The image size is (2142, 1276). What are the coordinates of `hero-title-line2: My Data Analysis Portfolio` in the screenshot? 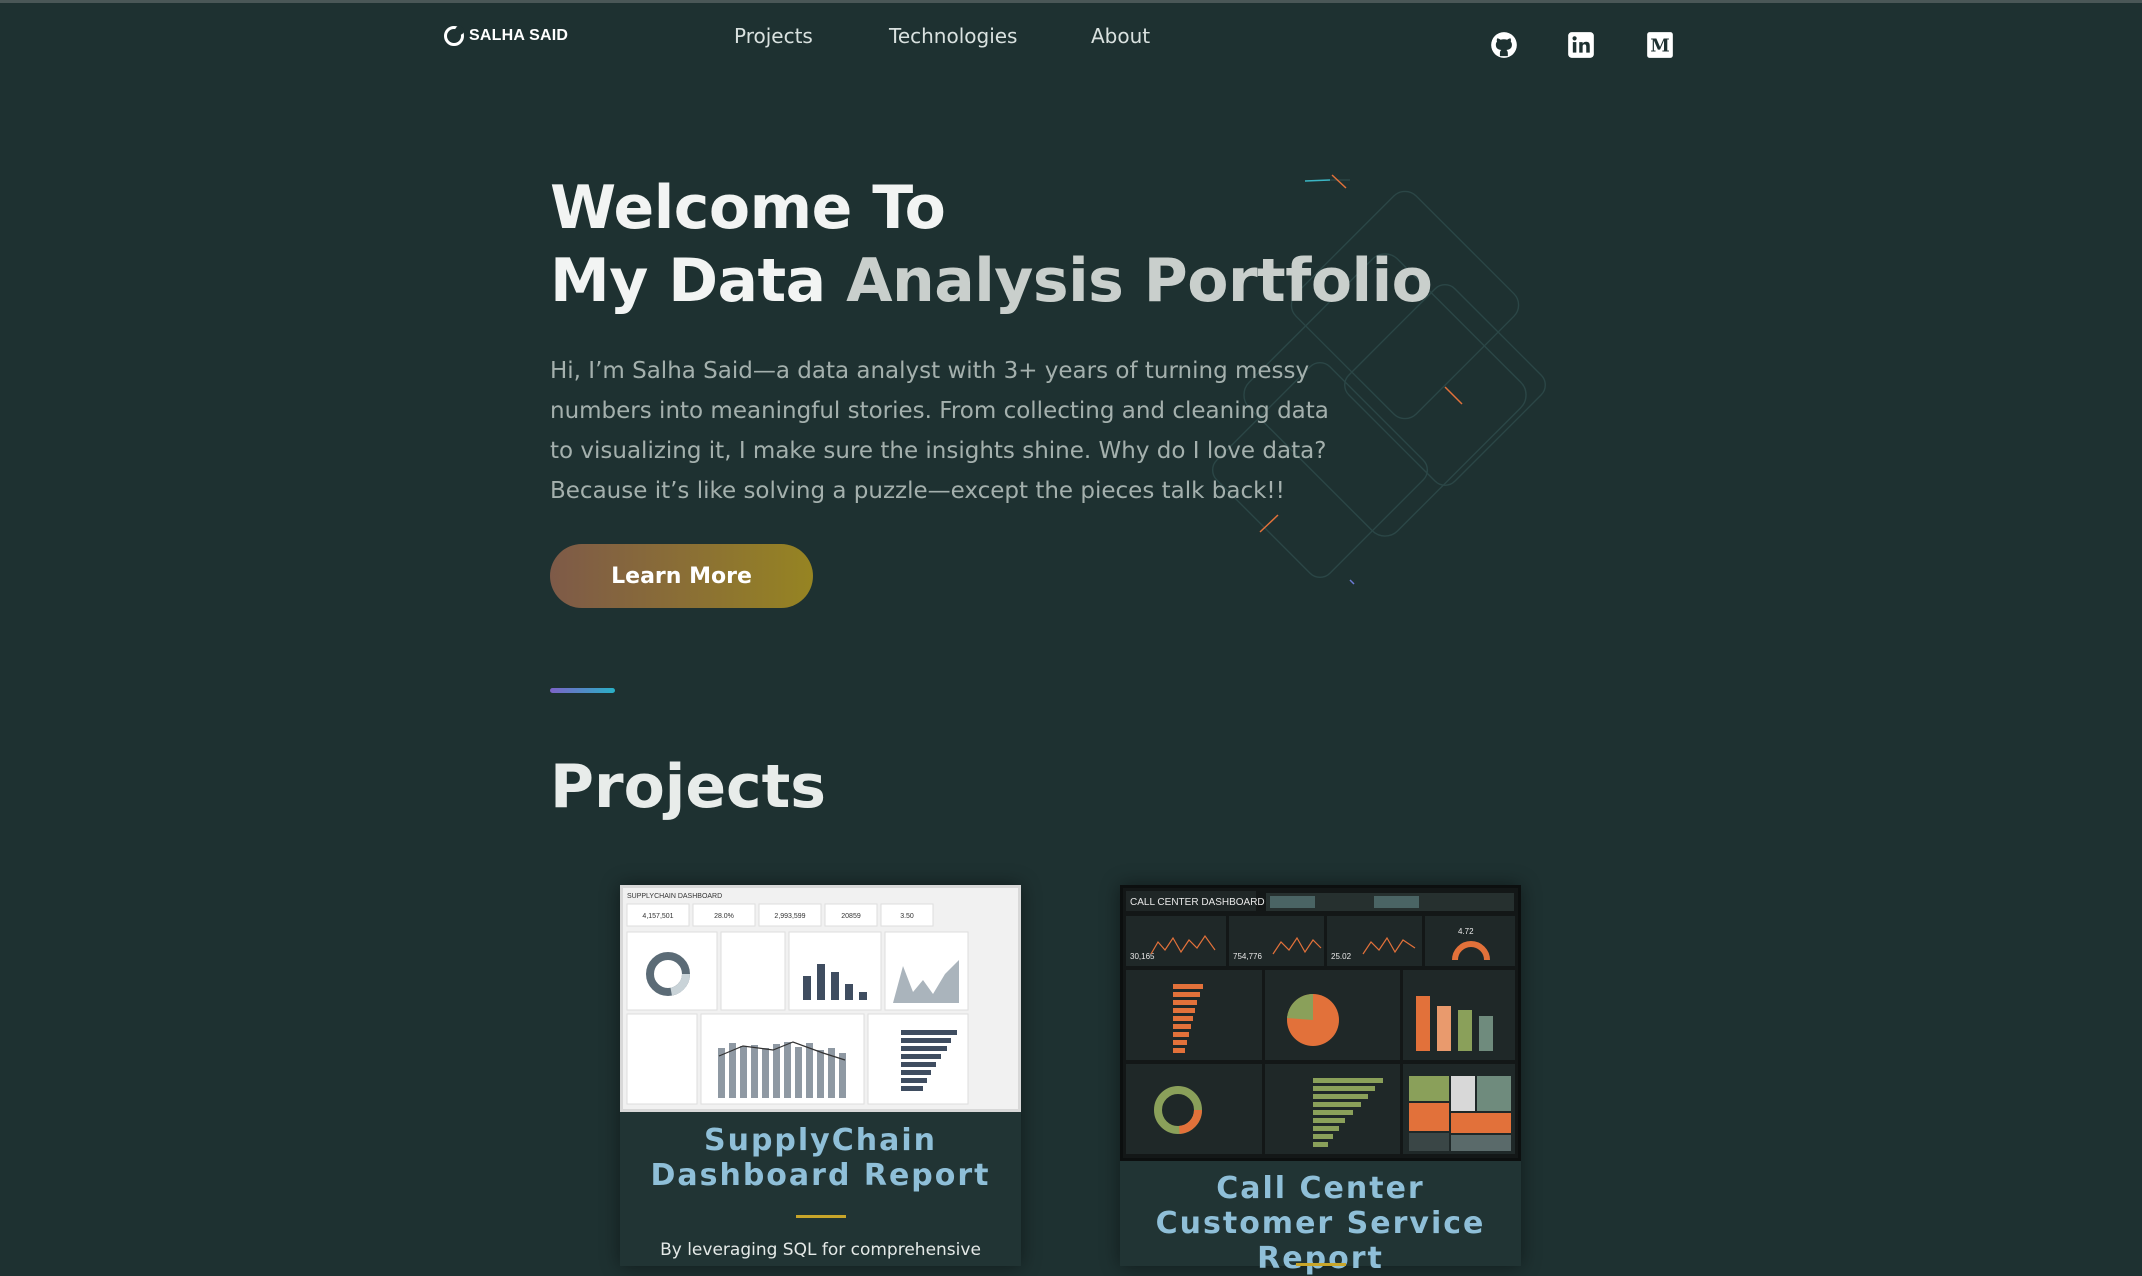 It's located at (991, 281).